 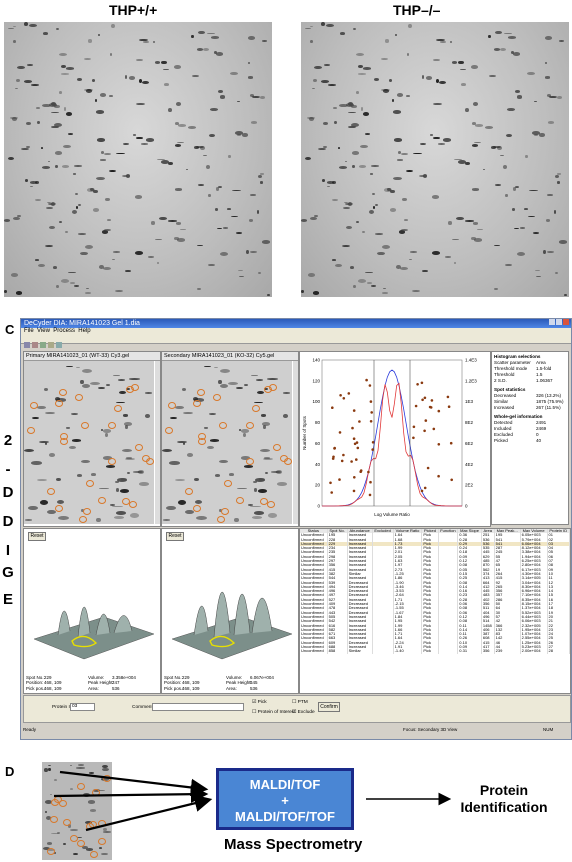 What do you see at coordinates (64, 331) in the screenshot?
I see `menu-process: Process` at bounding box center [64, 331].